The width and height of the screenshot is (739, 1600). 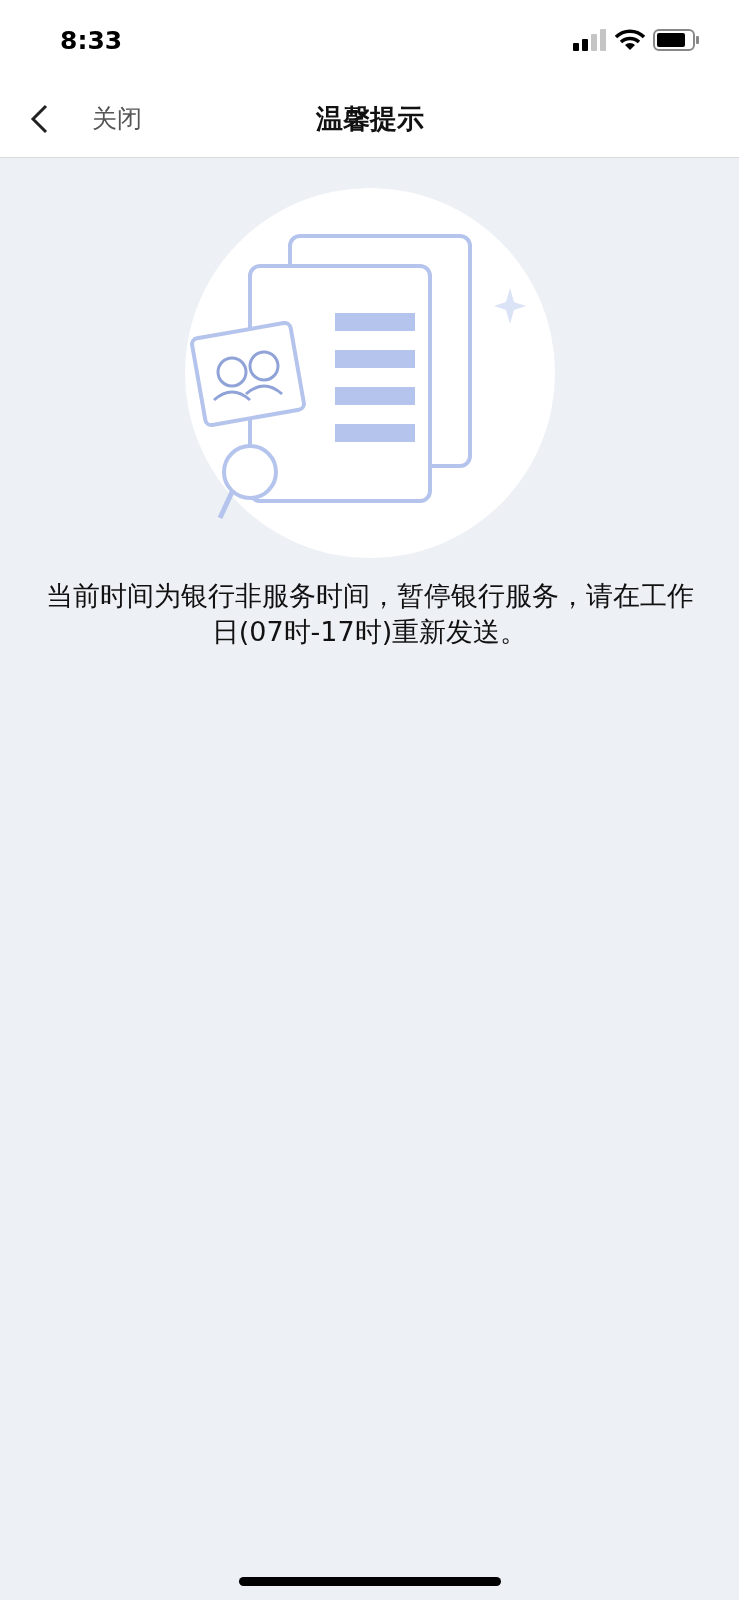 What do you see at coordinates (630, 40) in the screenshot?
I see `wifi-icon` at bounding box center [630, 40].